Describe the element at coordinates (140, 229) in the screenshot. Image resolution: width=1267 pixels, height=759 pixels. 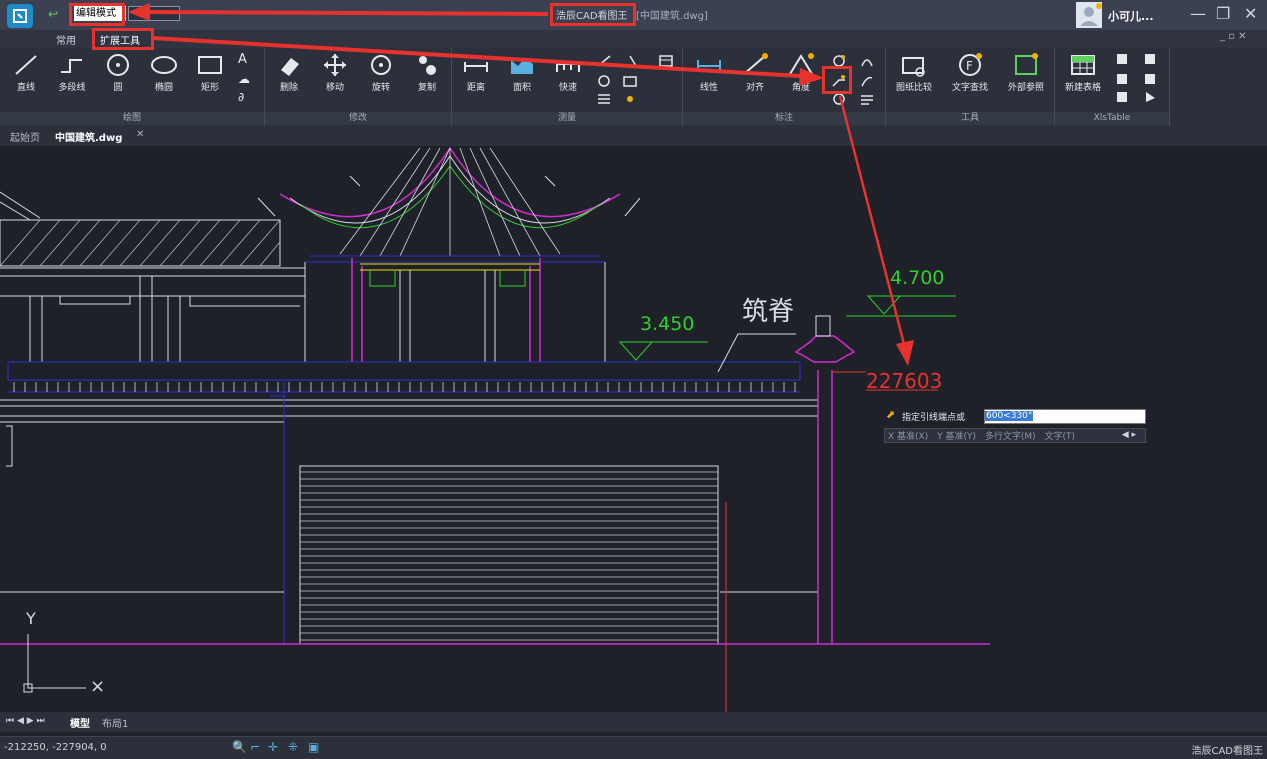
I see `left-roof` at that location.